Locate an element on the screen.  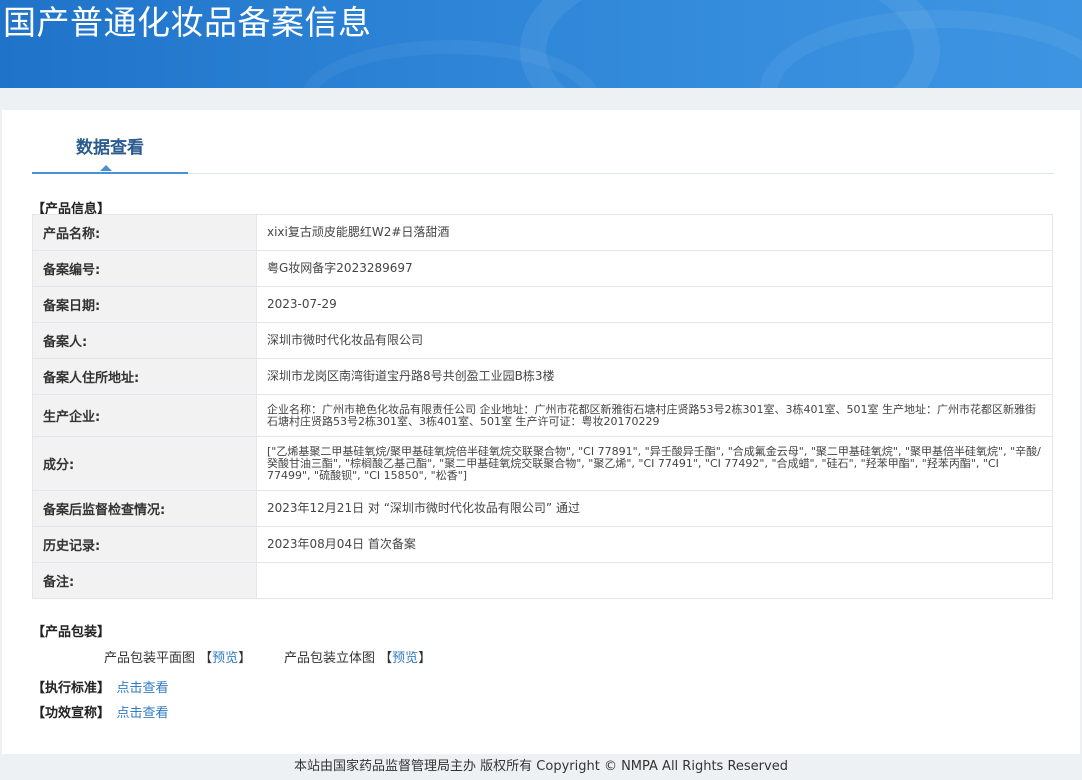
row-value: 深圳市龙岗区南湾街道宝丹路8号共创盈工业园B栋3楼 is located at coordinates (654, 376).